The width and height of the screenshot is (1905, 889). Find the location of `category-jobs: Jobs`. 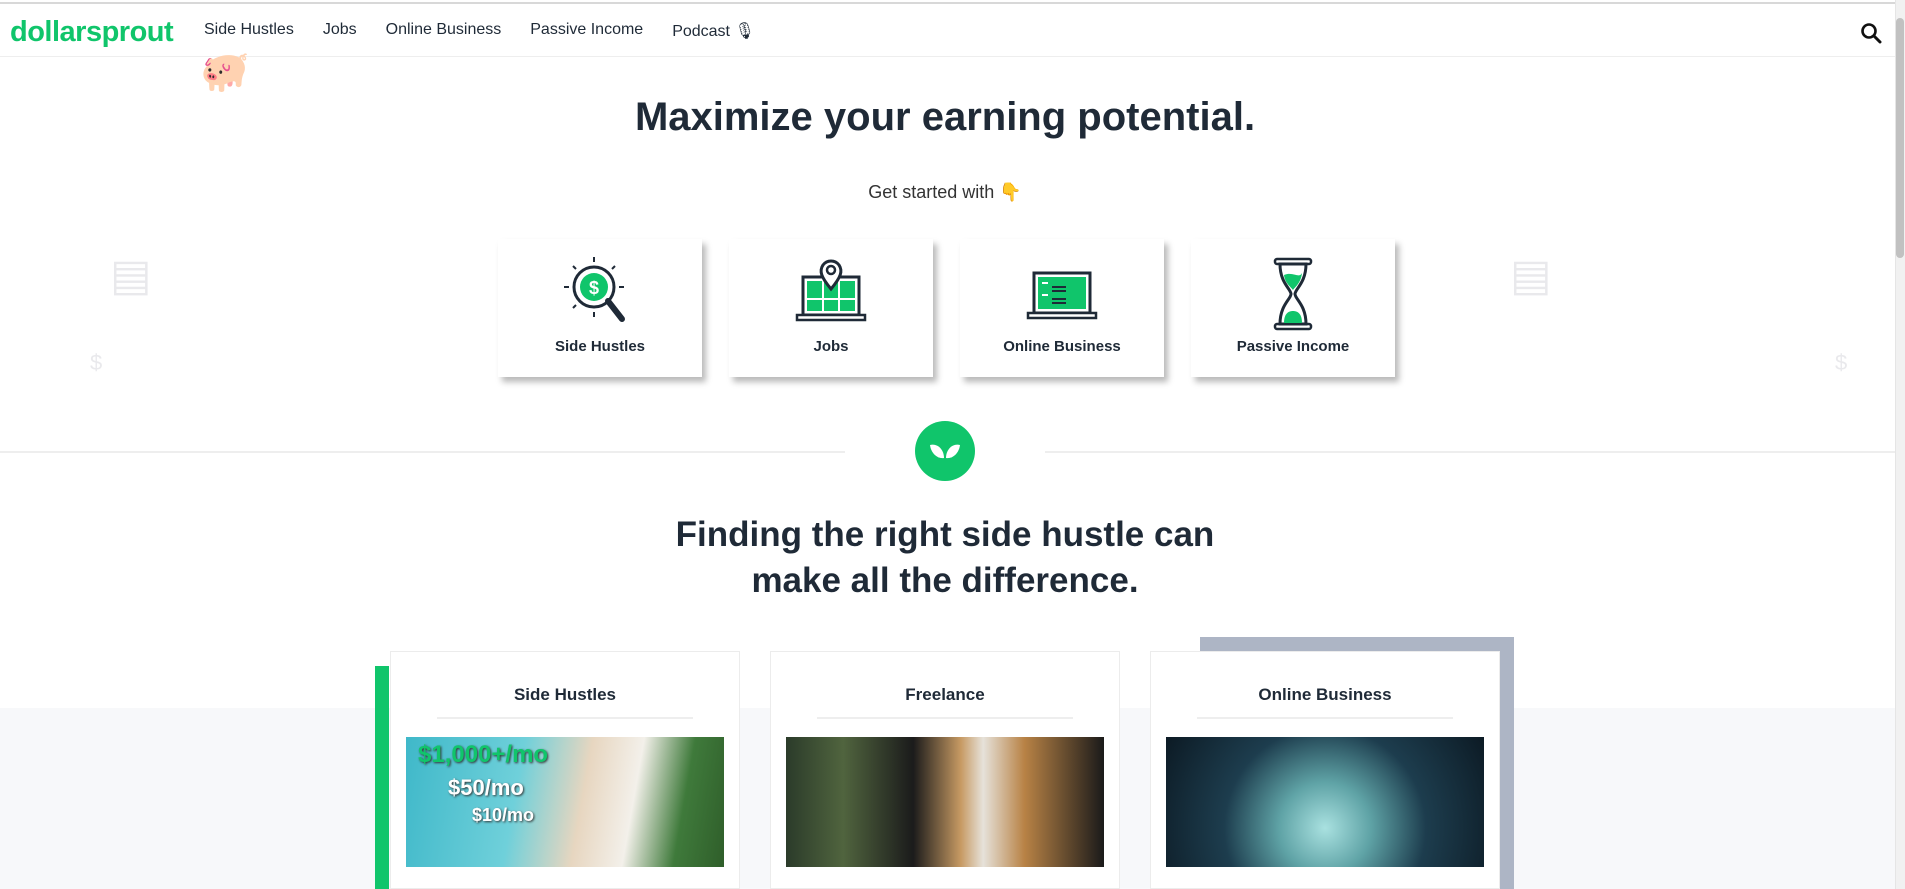

category-jobs: Jobs is located at coordinates (831, 308).